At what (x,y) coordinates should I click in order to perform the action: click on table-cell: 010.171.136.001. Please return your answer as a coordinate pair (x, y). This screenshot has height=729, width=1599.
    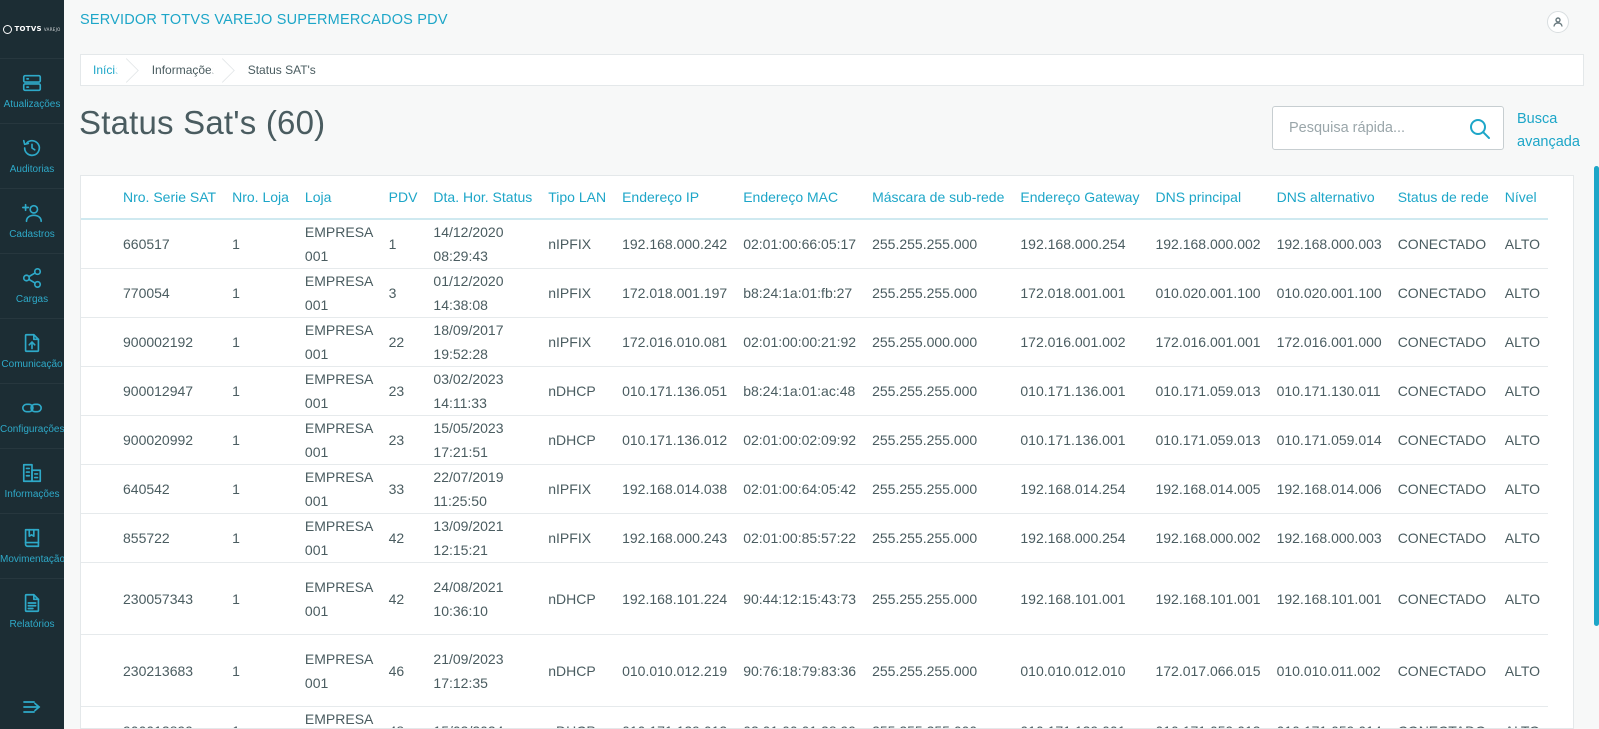
    Looking at the image, I should click on (1080, 391).